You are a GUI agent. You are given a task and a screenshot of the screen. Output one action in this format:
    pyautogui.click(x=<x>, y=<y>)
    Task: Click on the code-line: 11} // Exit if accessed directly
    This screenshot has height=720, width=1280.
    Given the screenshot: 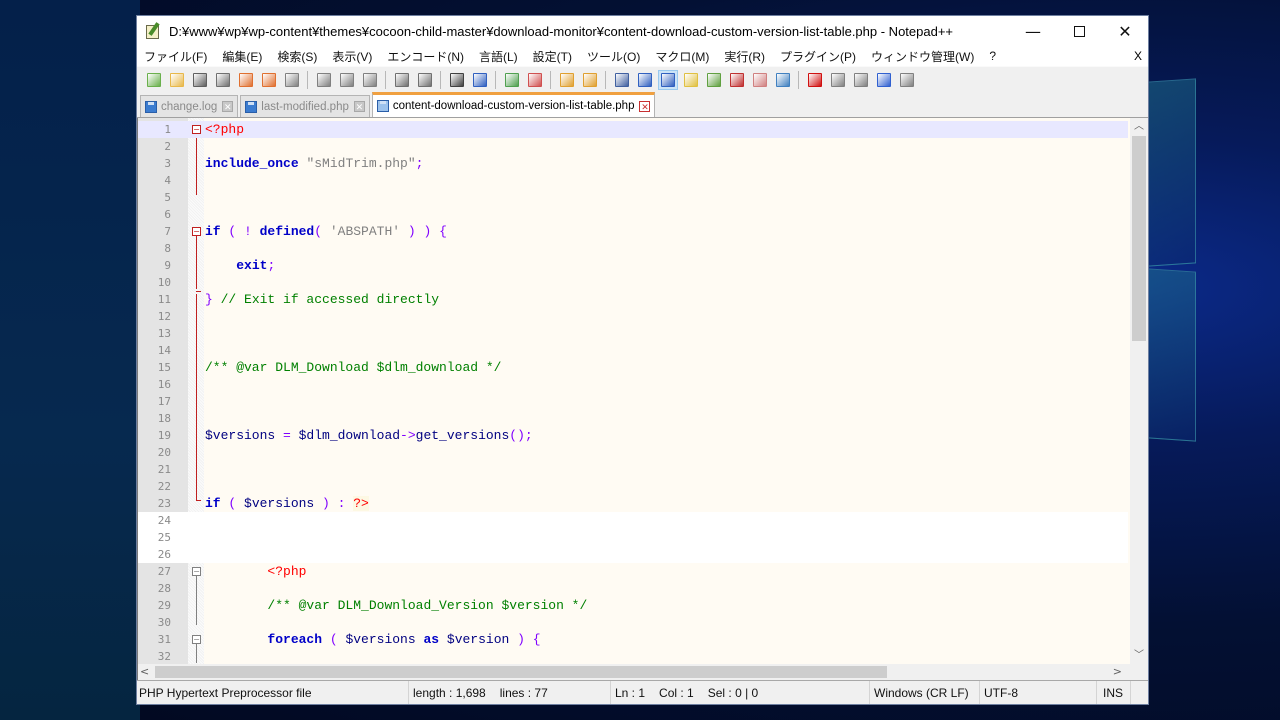 What is the action you would take?
    pyautogui.click(x=633, y=299)
    